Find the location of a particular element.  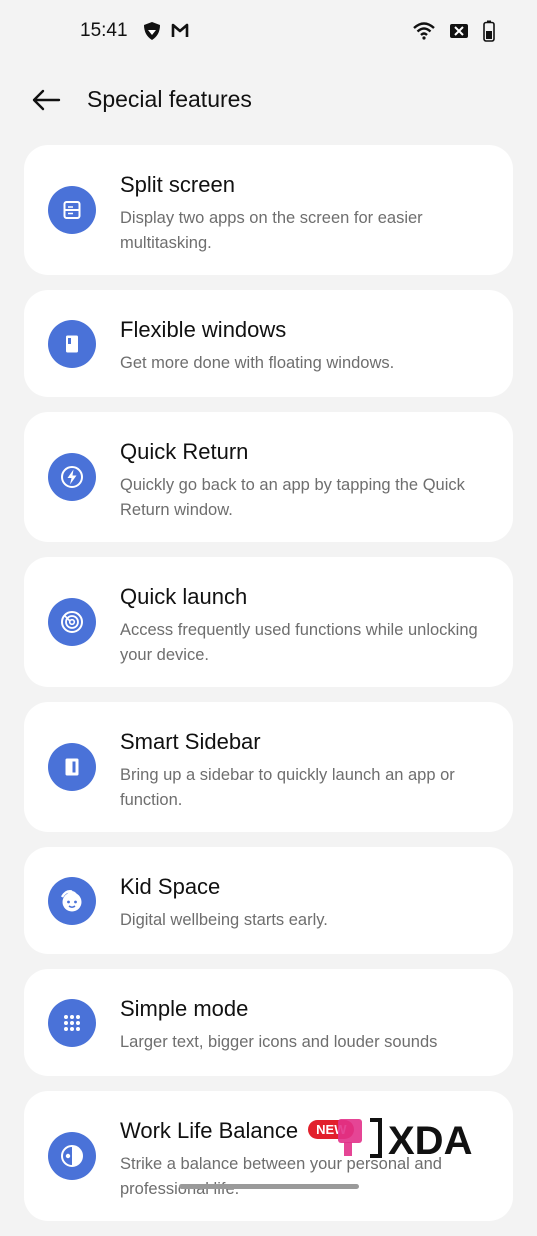

shield-app-icon is located at coordinates (152, 31).